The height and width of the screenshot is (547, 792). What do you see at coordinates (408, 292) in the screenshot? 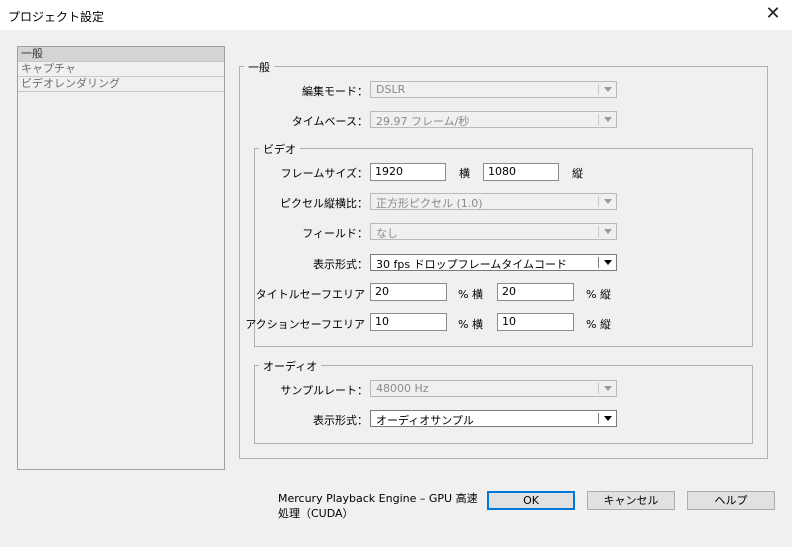
I see `title-safe-h-field: 20` at bounding box center [408, 292].